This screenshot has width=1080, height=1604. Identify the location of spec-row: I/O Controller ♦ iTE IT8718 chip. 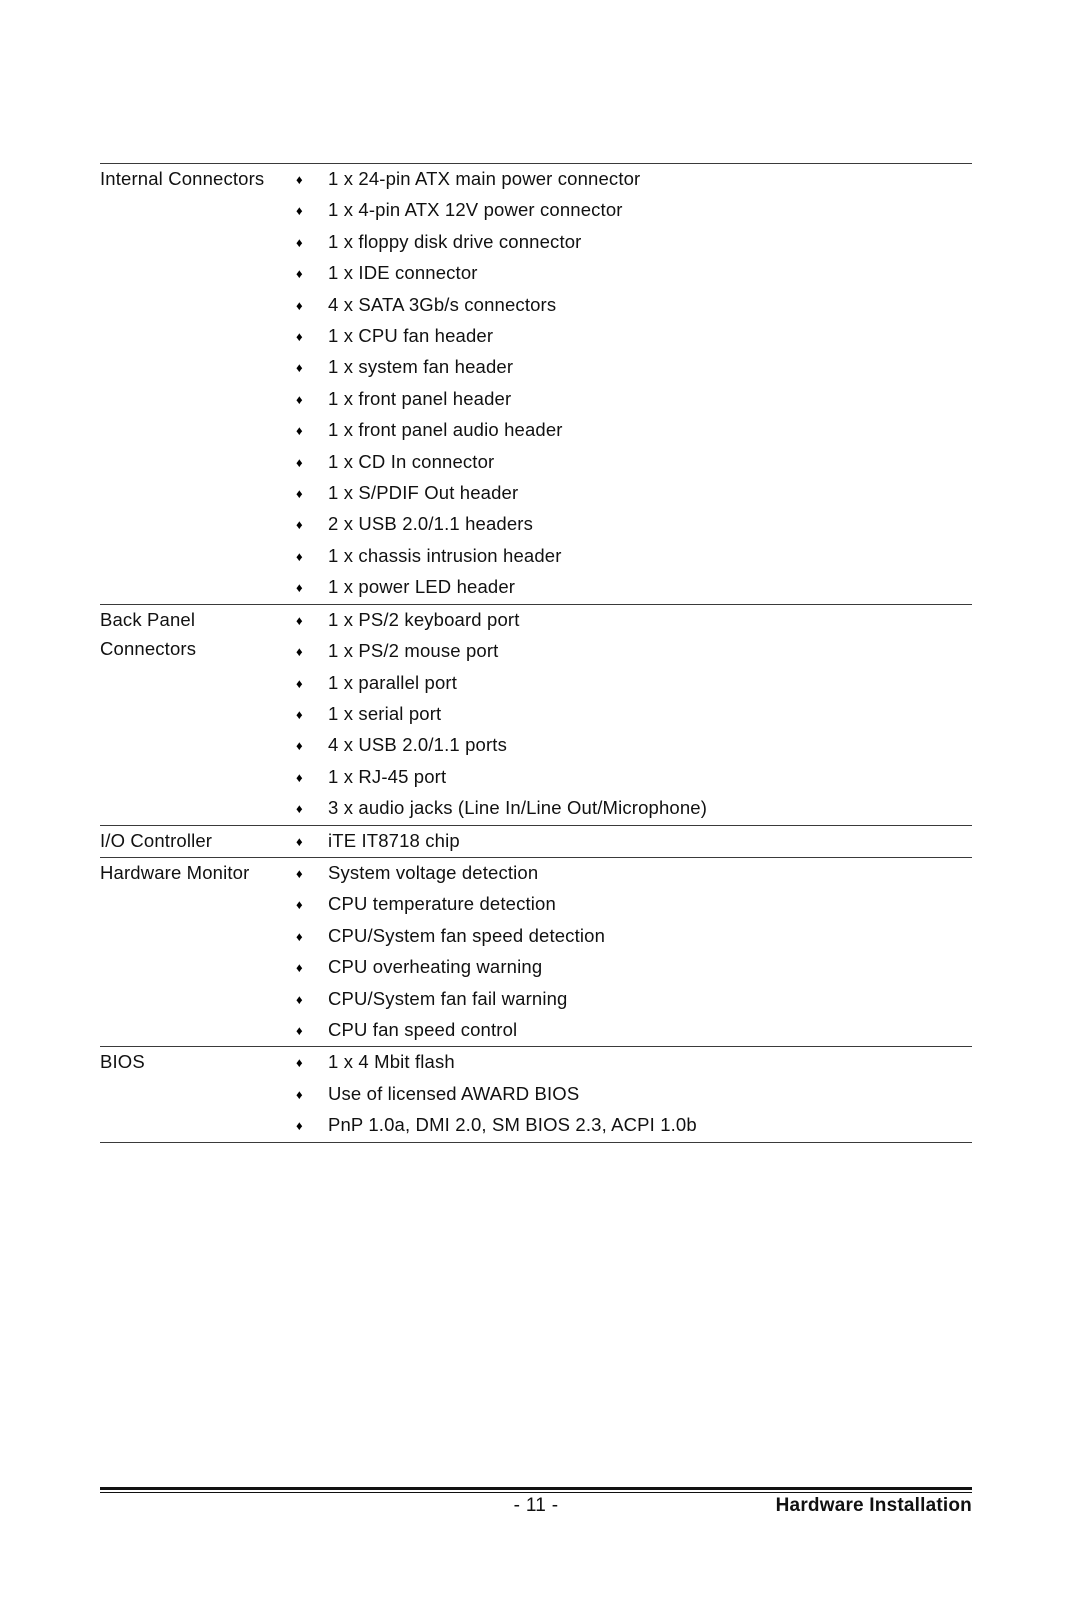
(536, 841).